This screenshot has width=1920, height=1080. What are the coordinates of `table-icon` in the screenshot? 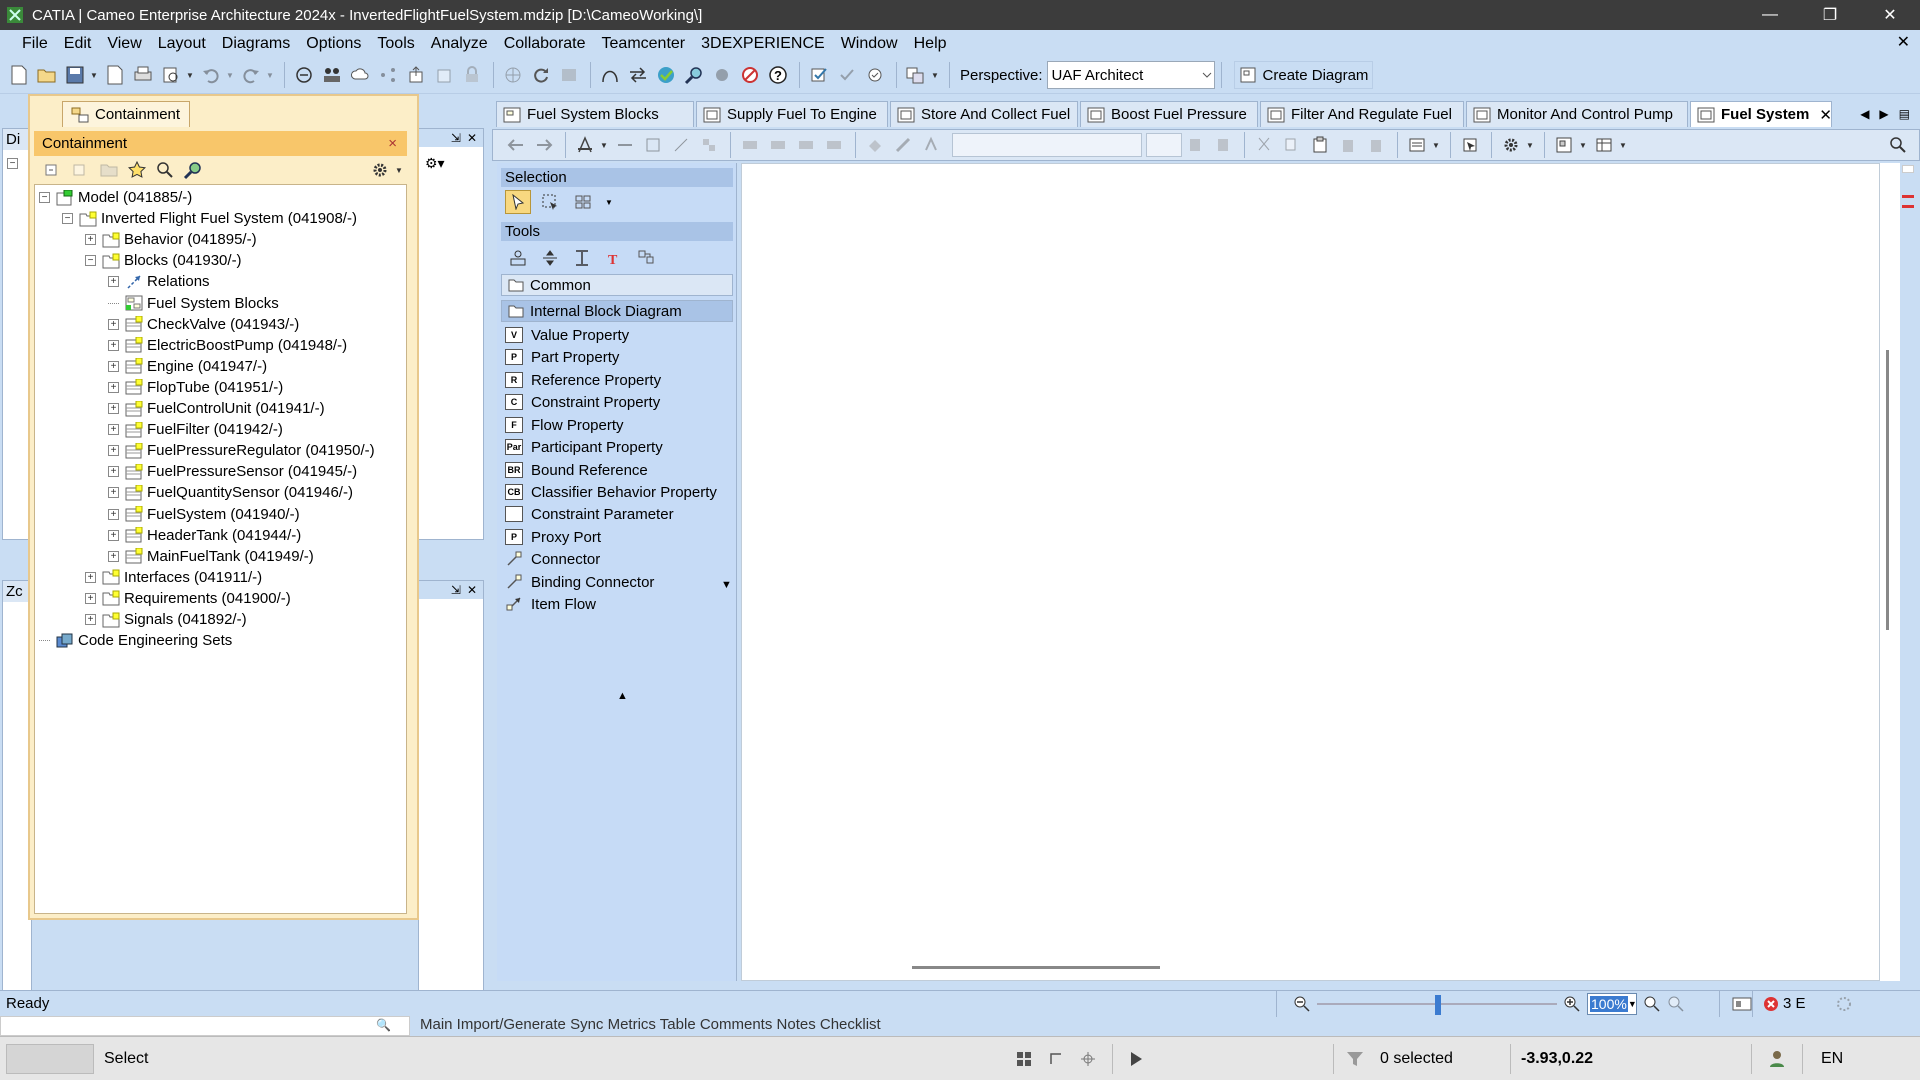 It's located at (1604, 145).